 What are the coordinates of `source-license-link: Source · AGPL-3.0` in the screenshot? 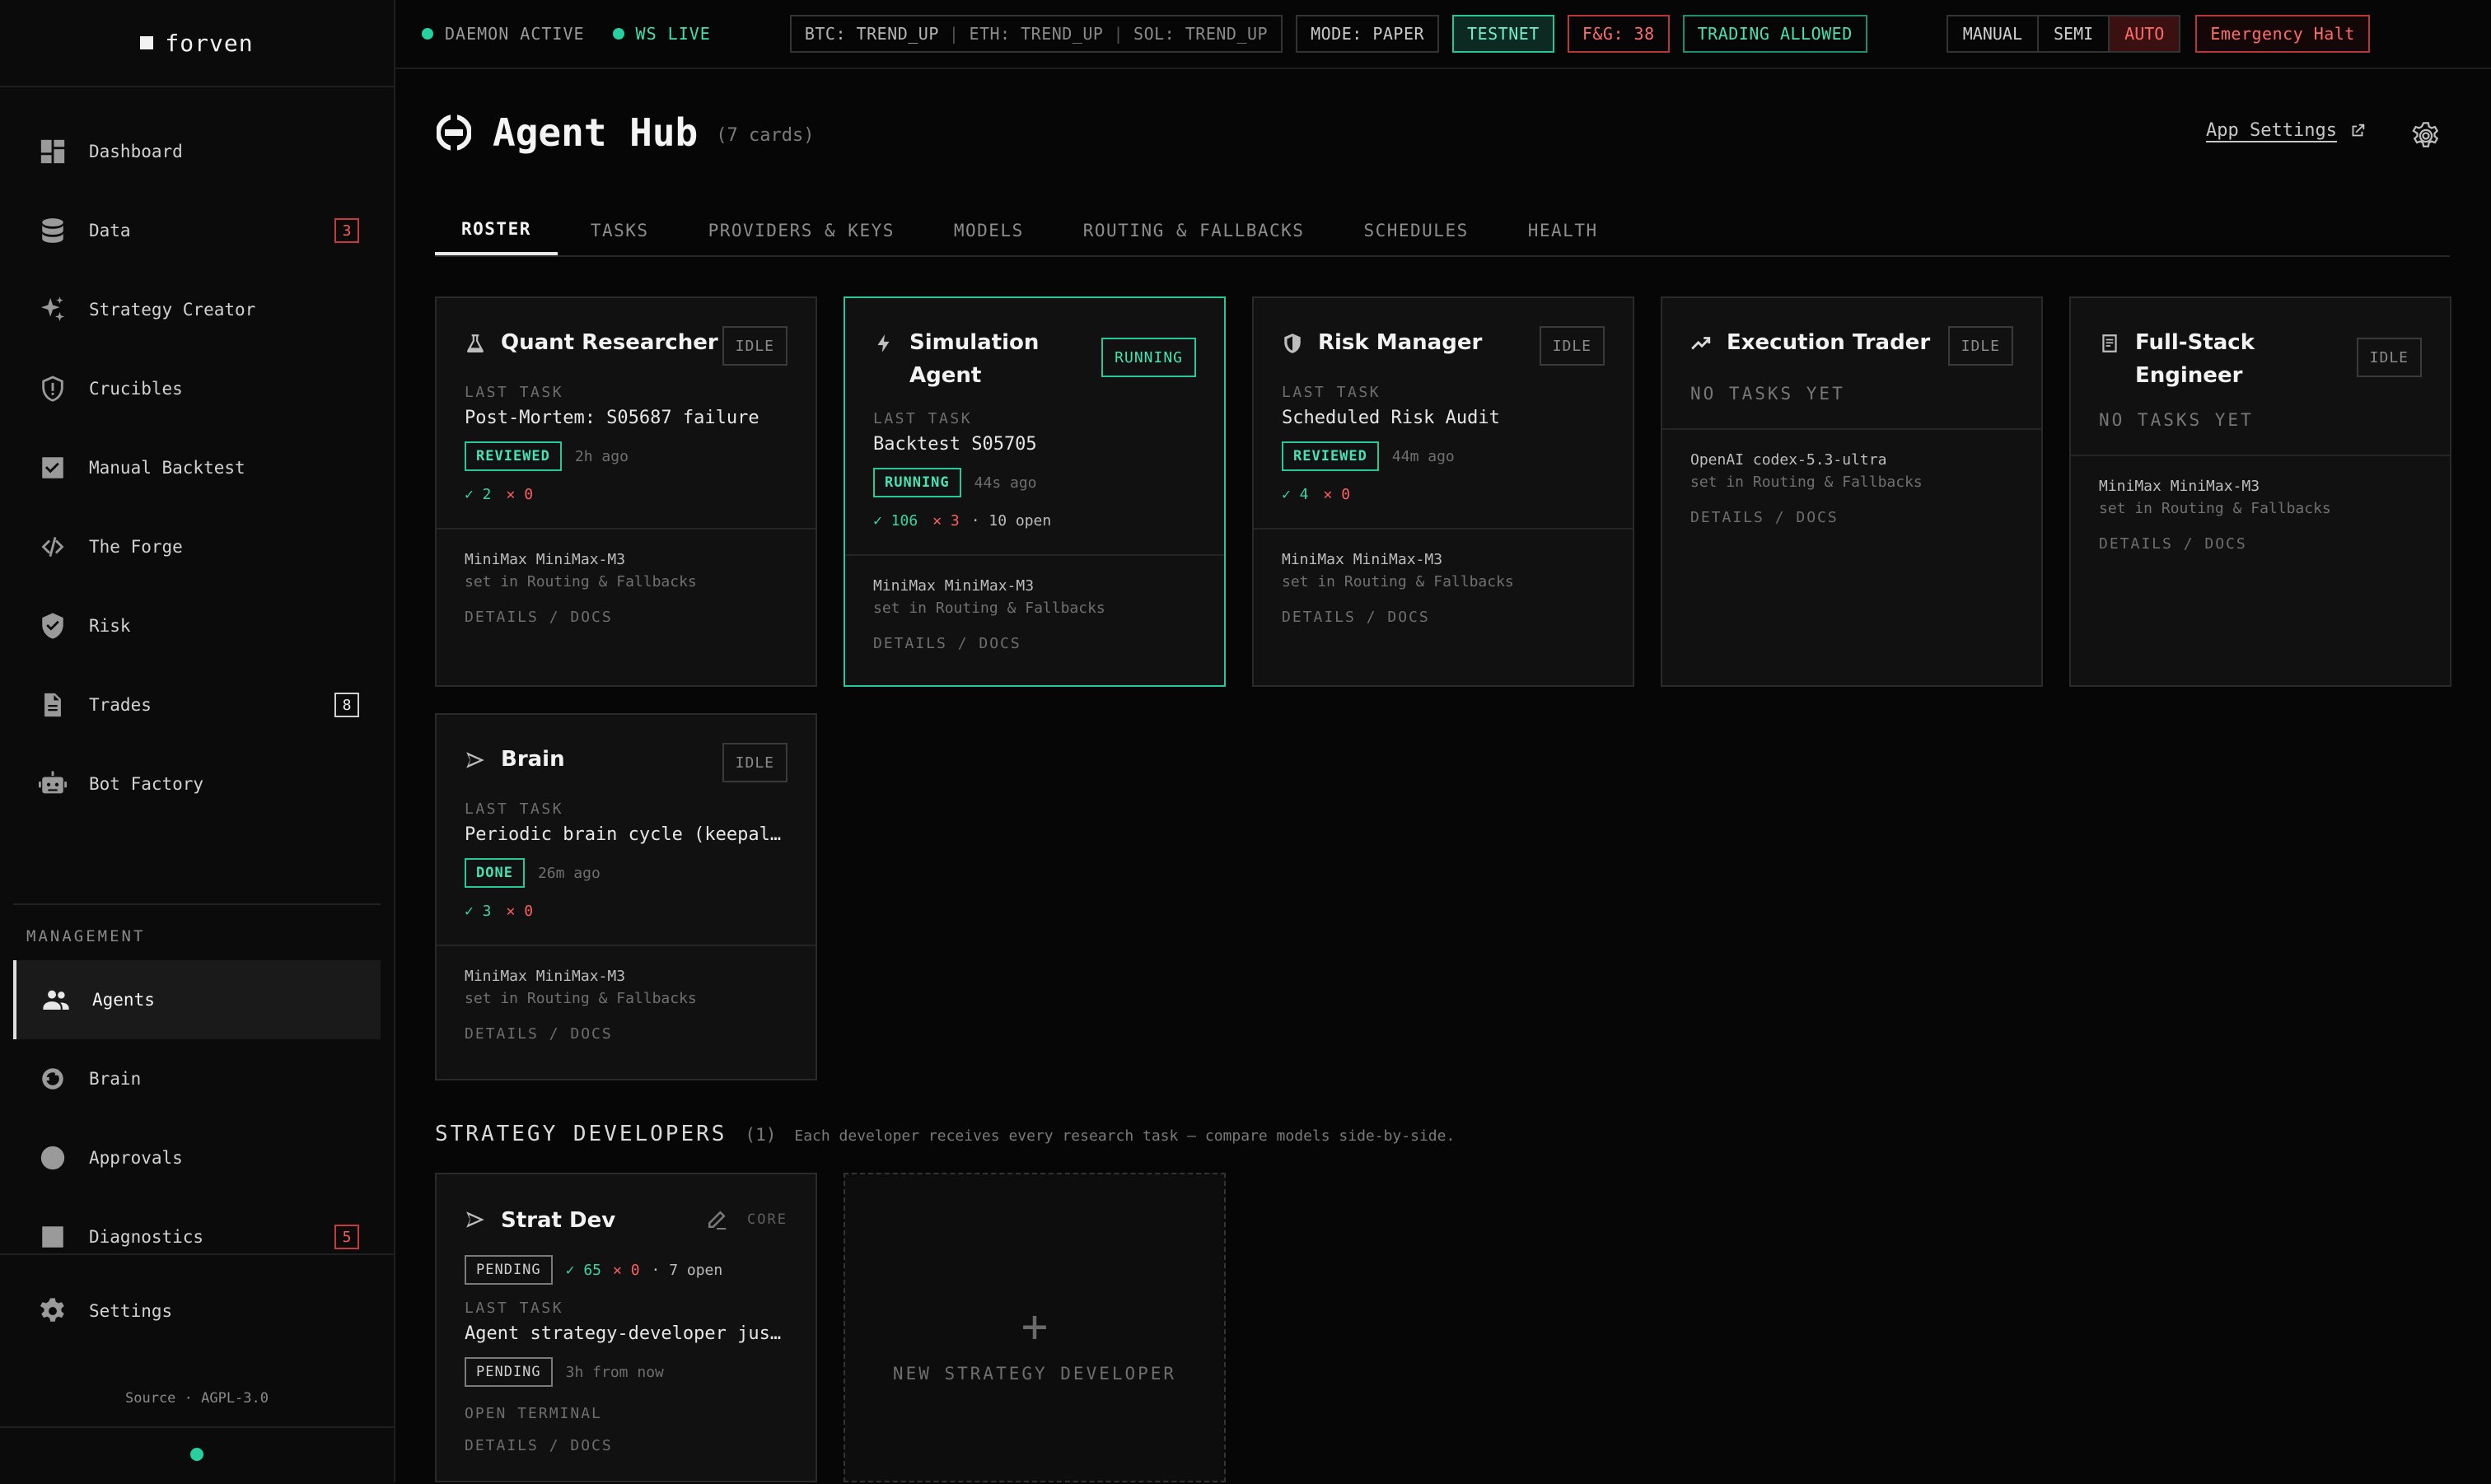 It's located at (197, 1398).